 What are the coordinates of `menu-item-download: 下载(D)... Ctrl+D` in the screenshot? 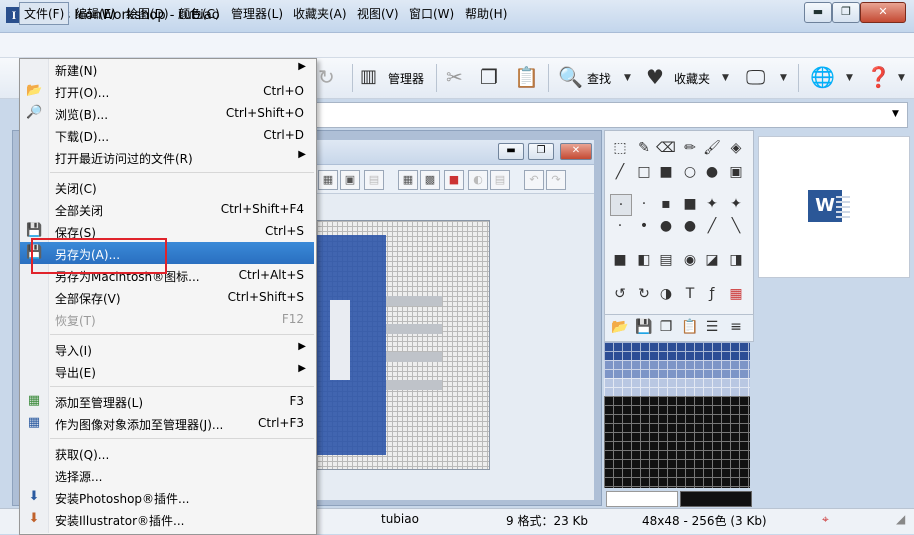 It's located at (167, 135).